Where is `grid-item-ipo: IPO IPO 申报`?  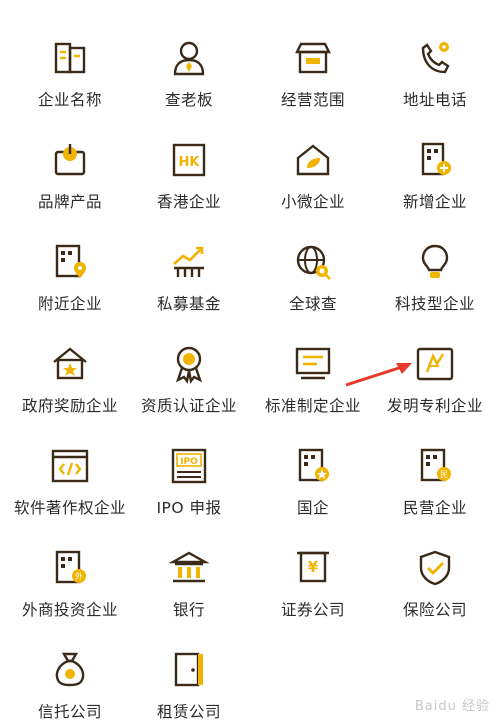
grid-item-ipo: IPO IPO 申报 is located at coordinates (189, 462).